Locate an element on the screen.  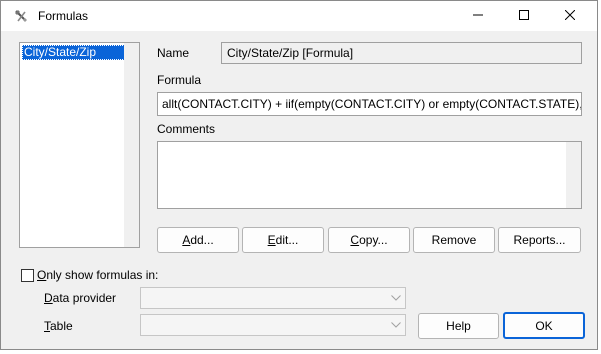
help-button: Help is located at coordinates (458, 326).